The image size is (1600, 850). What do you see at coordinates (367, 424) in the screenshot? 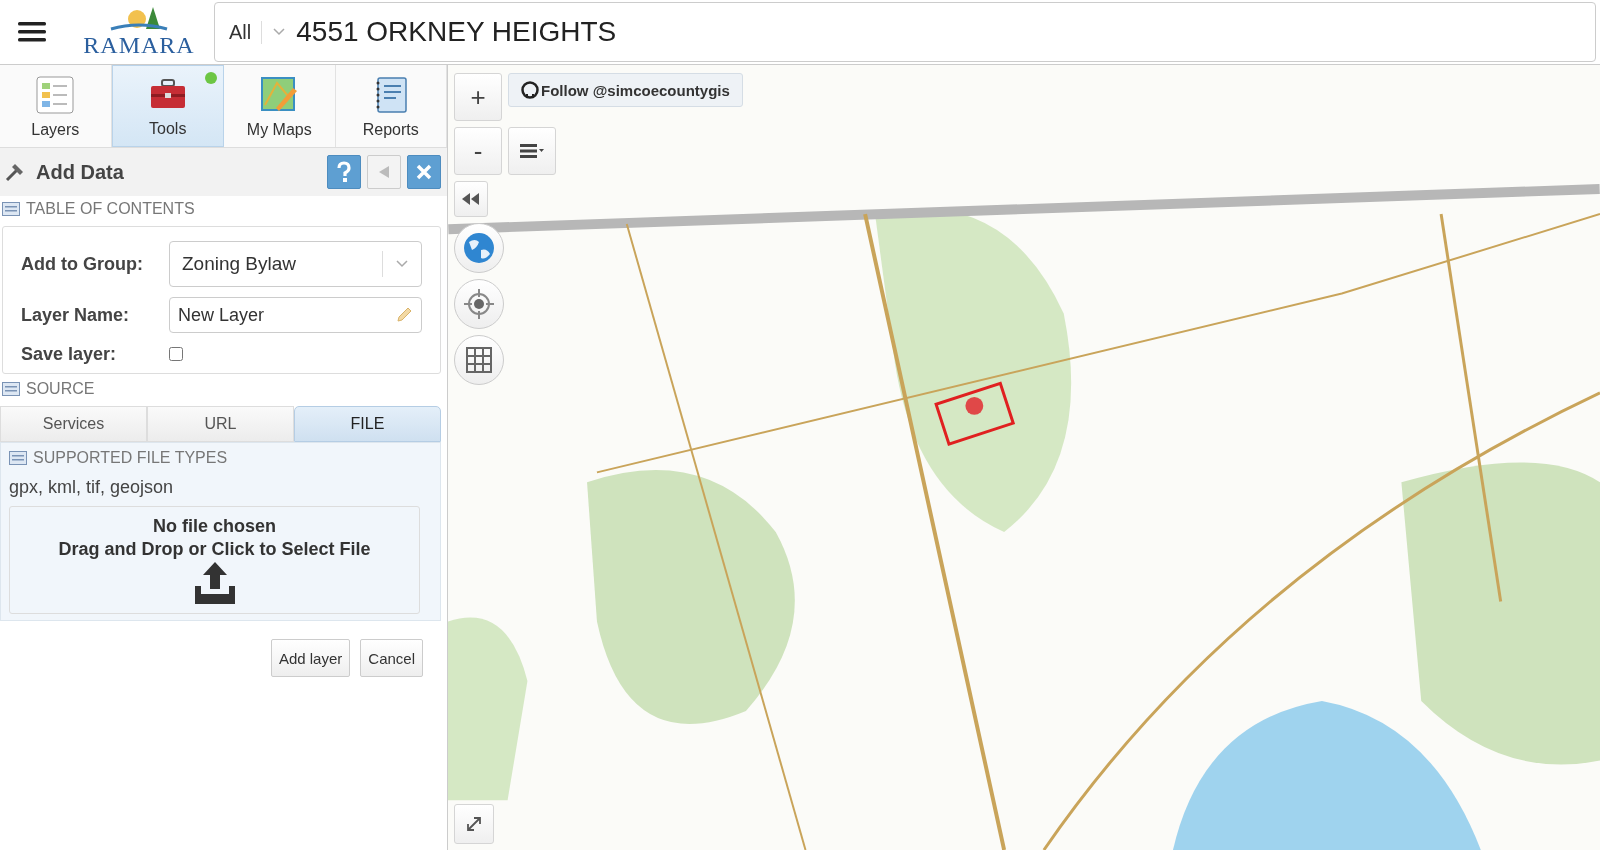
I see `source-tab: FILE` at bounding box center [367, 424].